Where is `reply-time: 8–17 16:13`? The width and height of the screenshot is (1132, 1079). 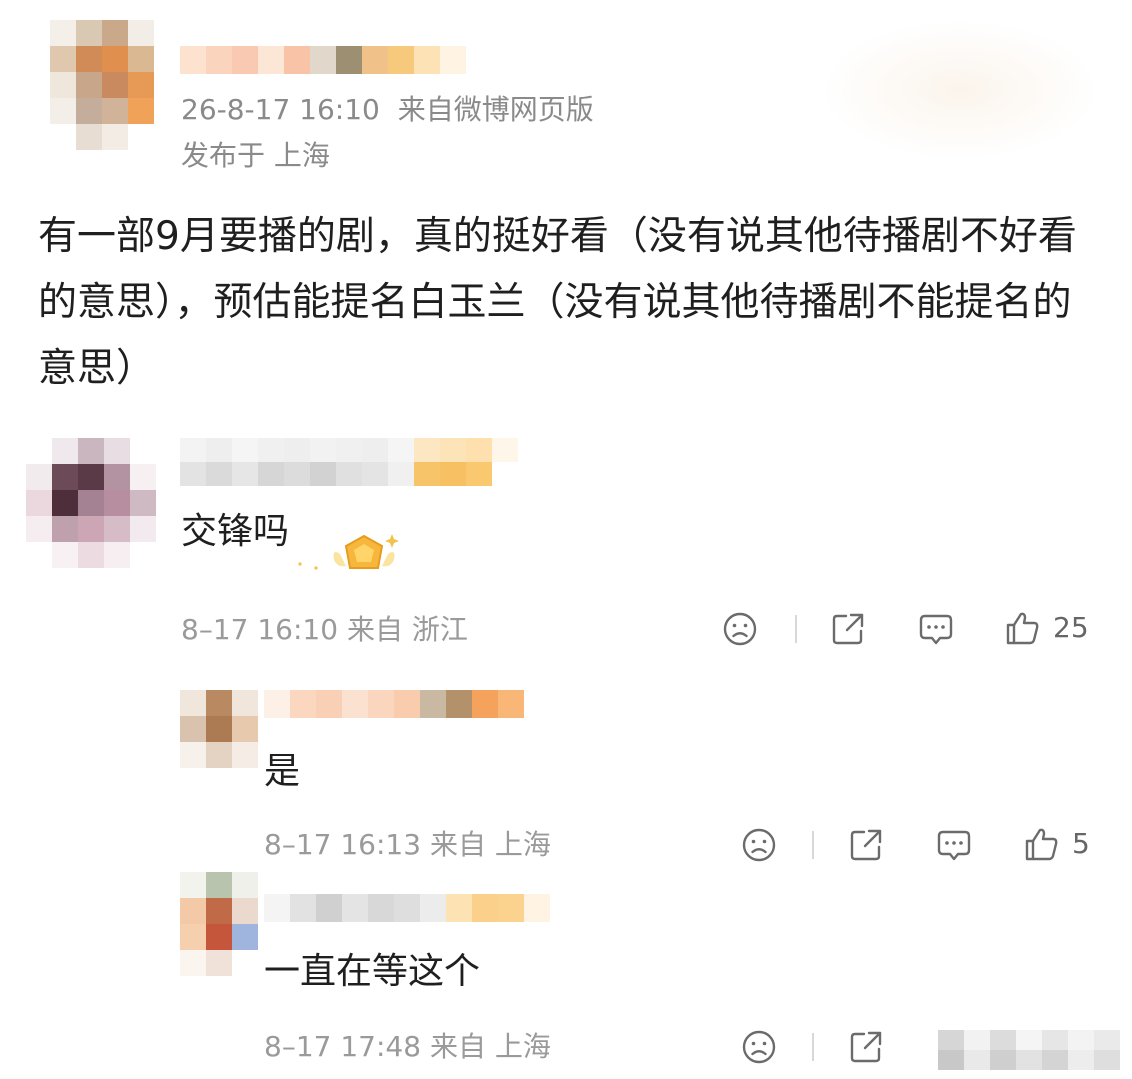 reply-time: 8–17 16:13 is located at coordinates (343, 844).